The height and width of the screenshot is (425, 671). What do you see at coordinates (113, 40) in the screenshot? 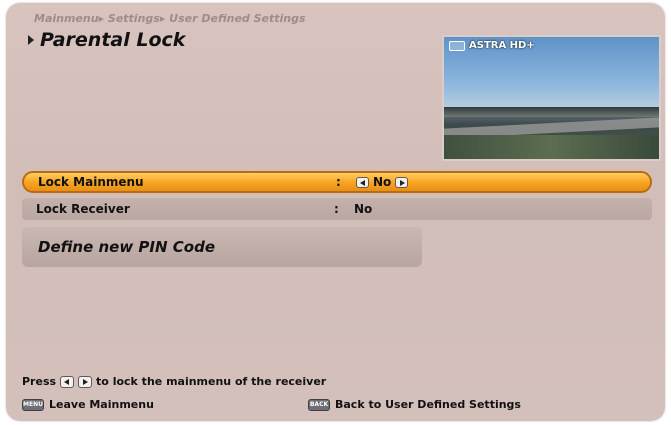
I see `page-title: Parental Lock` at bounding box center [113, 40].